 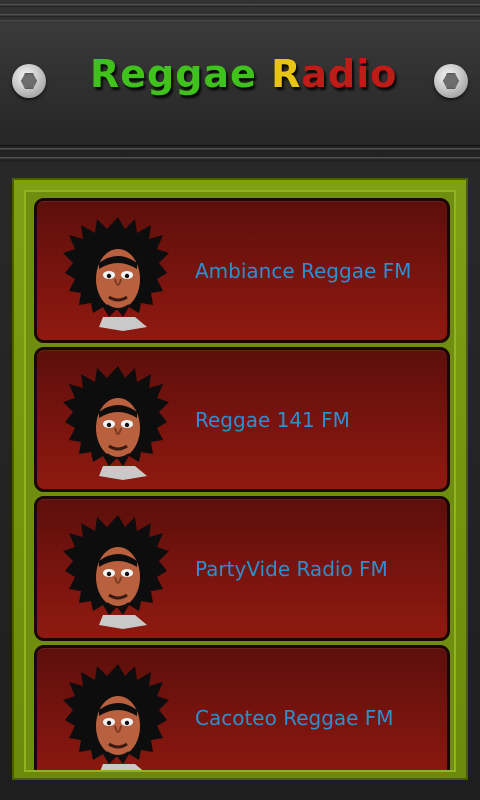 I want to click on station-name: Ambiance Reggae FM, so click(x=303, y=271).